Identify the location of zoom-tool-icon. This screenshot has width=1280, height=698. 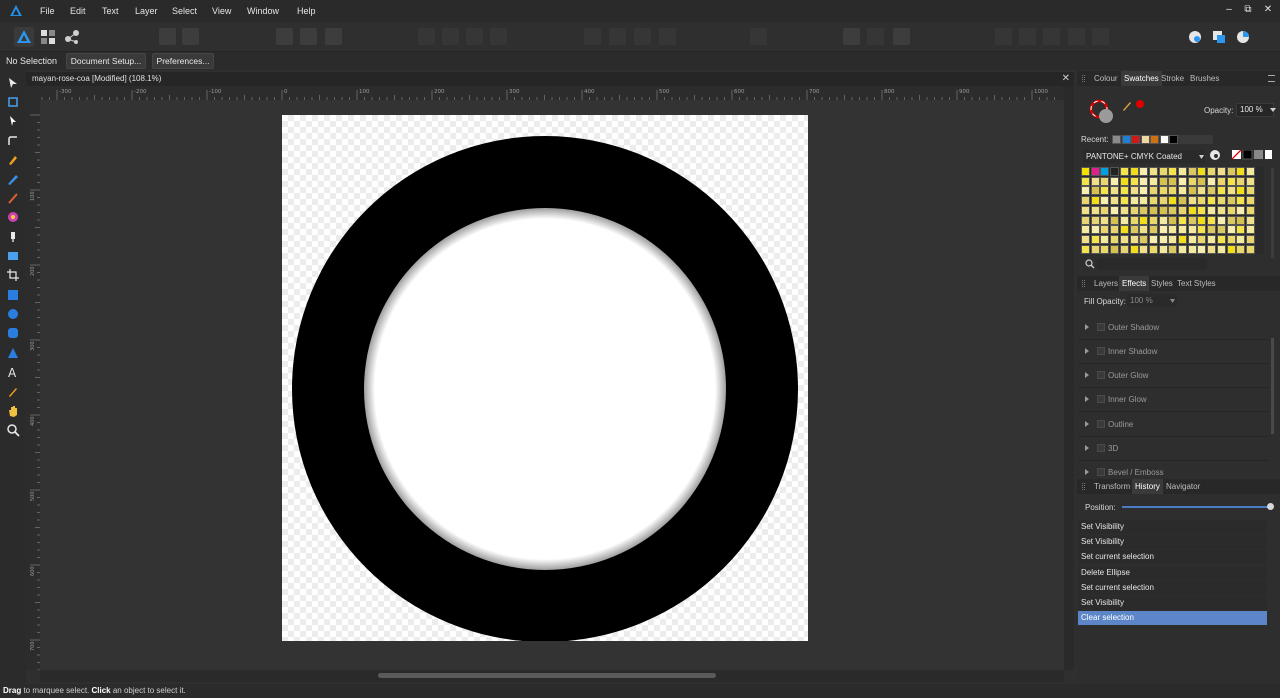
(13, 430).